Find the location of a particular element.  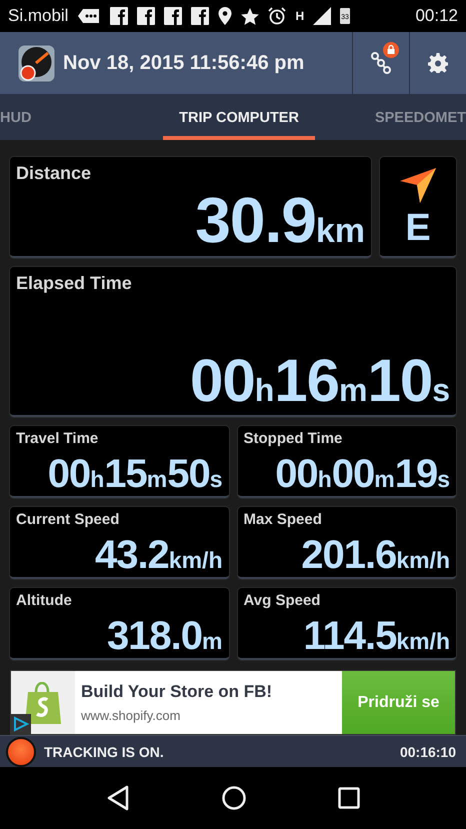

card-label: Stopped Time is located at coordinates (293, 438).